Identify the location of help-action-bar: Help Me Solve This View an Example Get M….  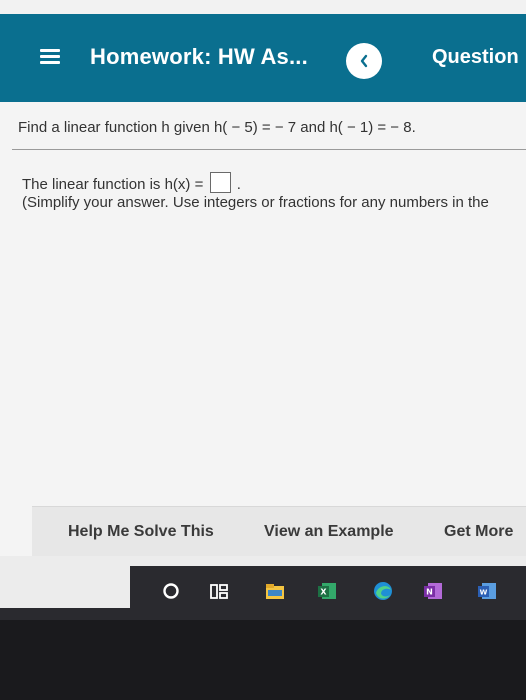
(279, 531).